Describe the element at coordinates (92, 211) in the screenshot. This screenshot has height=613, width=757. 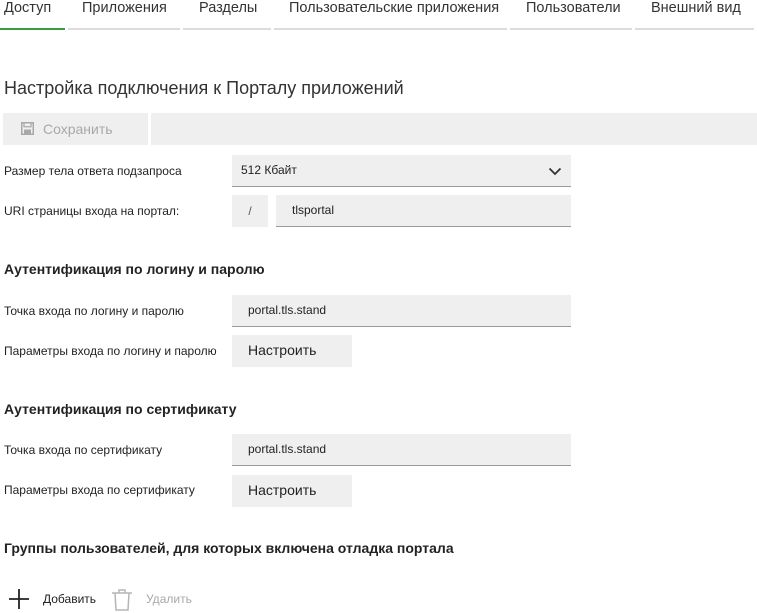
I see `portal-uri-label: URI страницы входа на портал:` at that location.